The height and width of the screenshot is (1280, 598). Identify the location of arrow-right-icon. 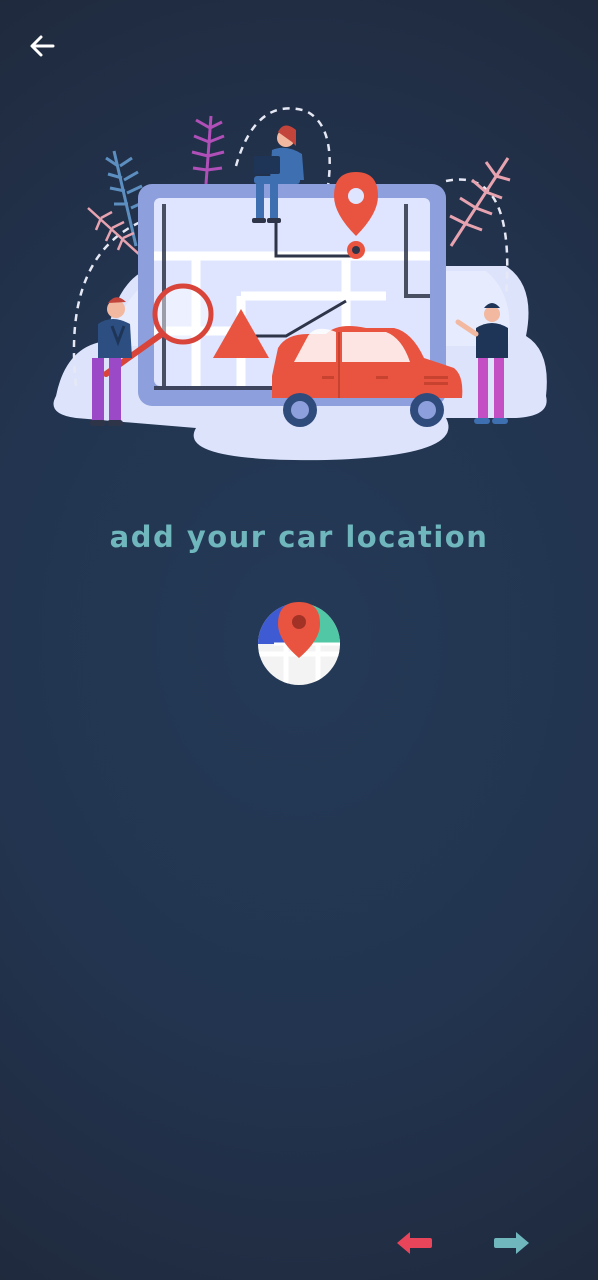
(511, 1243).